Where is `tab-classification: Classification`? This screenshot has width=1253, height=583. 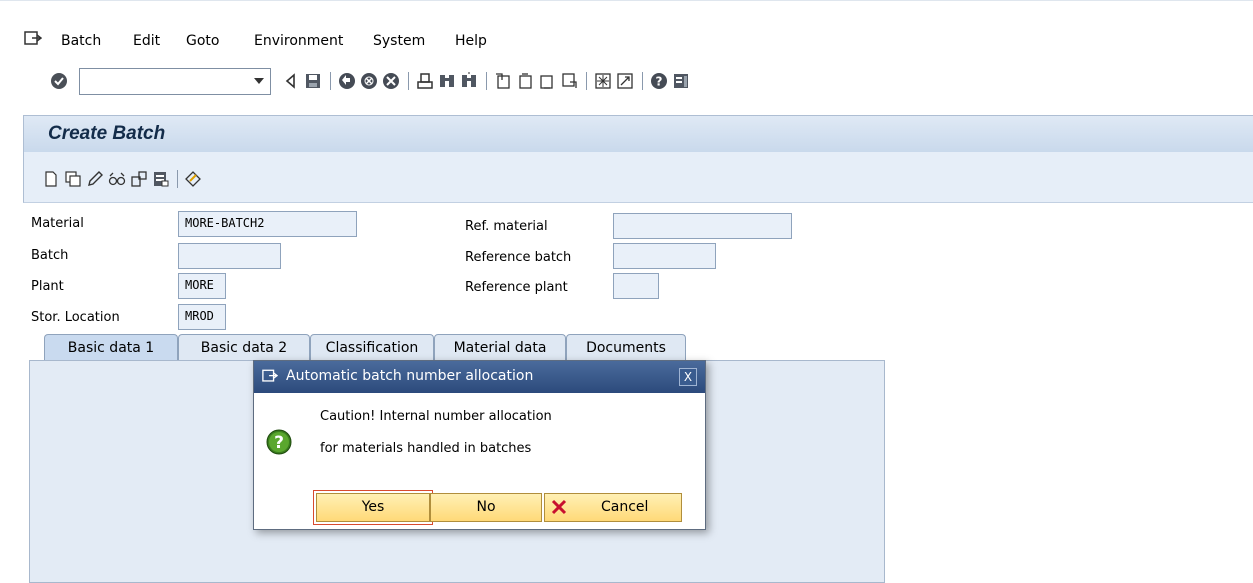 tab-classification: Classification is located at coordinates (372, 347).